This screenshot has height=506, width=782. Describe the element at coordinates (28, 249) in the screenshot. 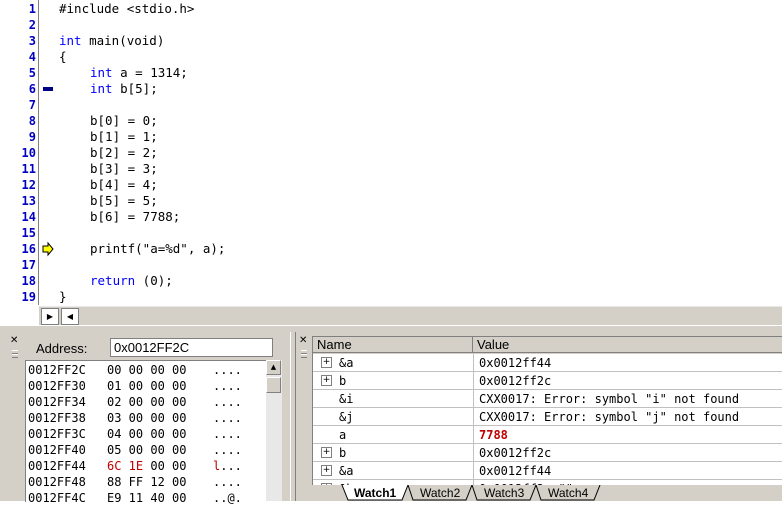

I see `line-number: 16` at that location.